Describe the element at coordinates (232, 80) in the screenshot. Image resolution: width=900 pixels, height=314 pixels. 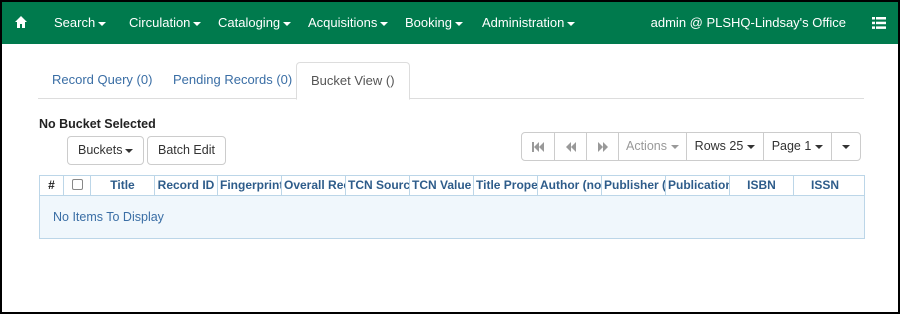
I see `tab-pending-records: Pending Records (0)` at that location.